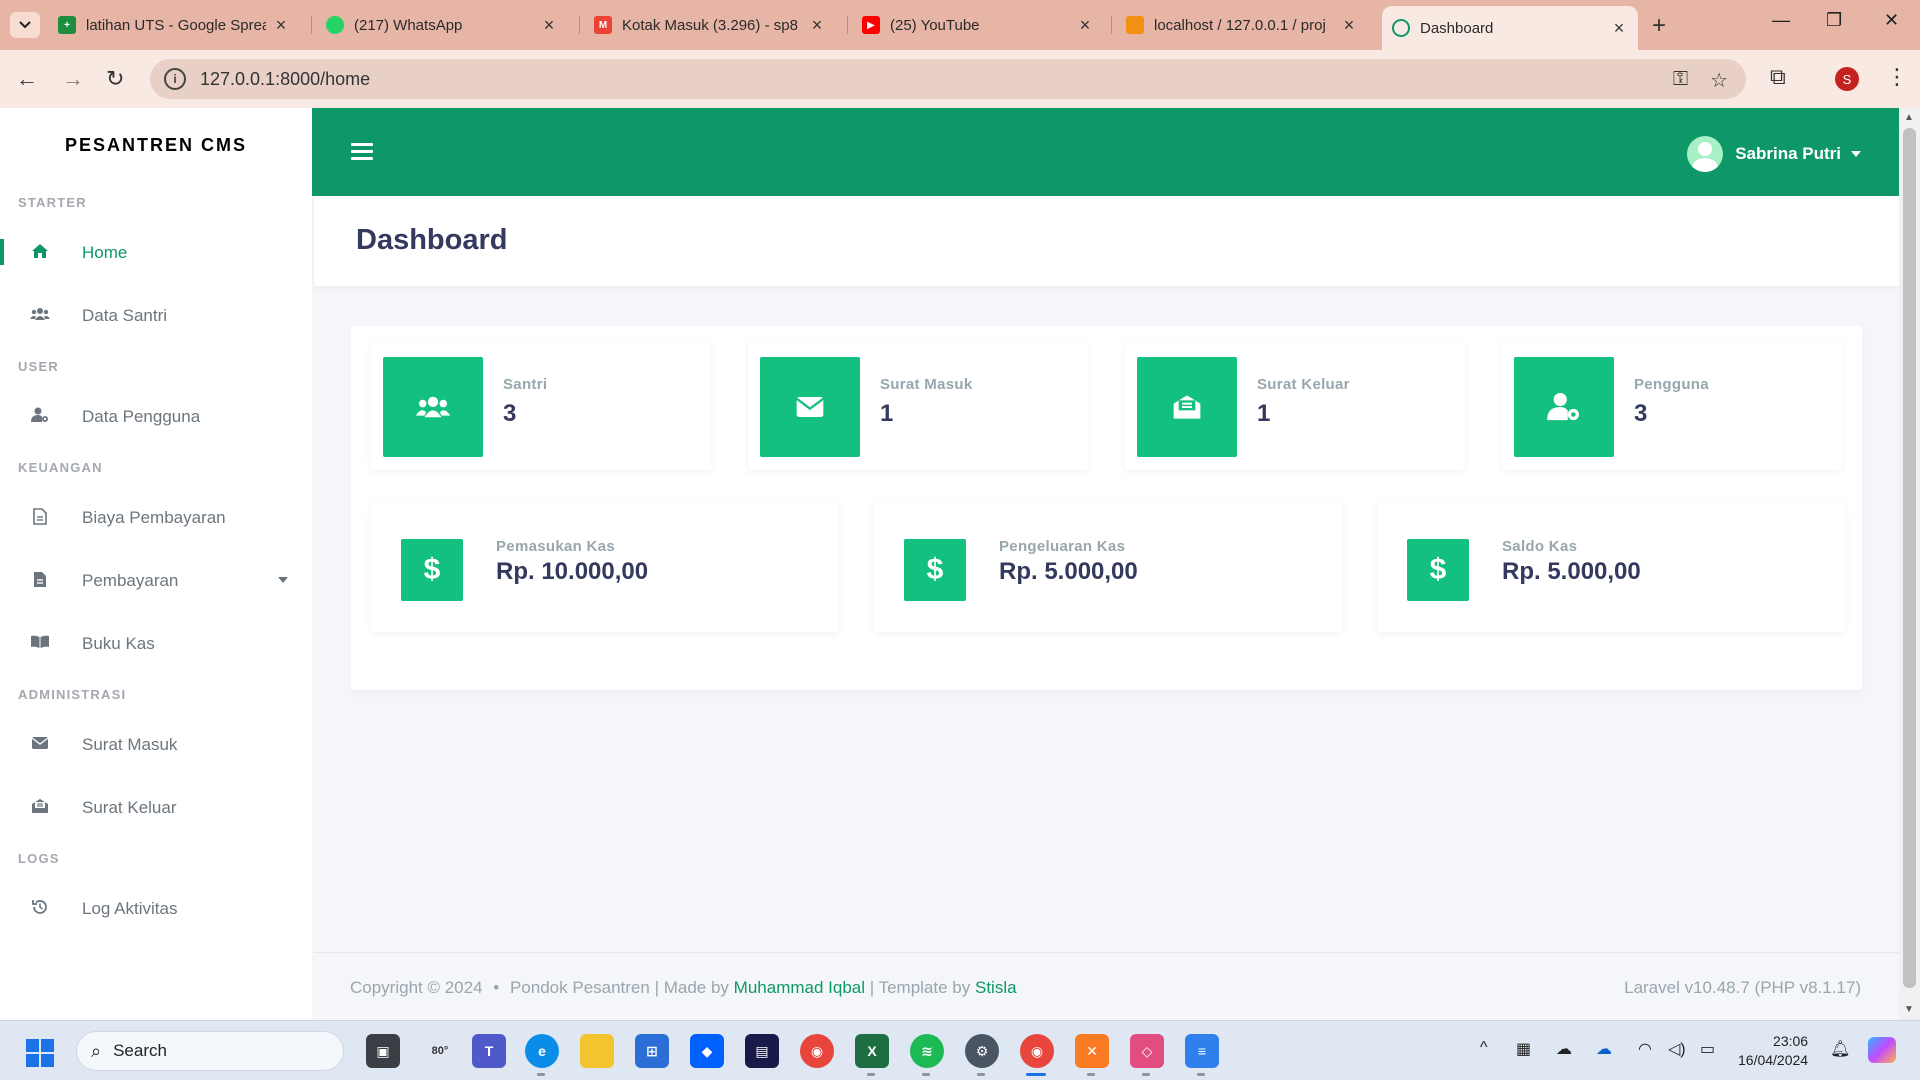 The image size is (1920, 1080). I want to click on figma-like-app-icon: ◇, so click(1147, 1051).